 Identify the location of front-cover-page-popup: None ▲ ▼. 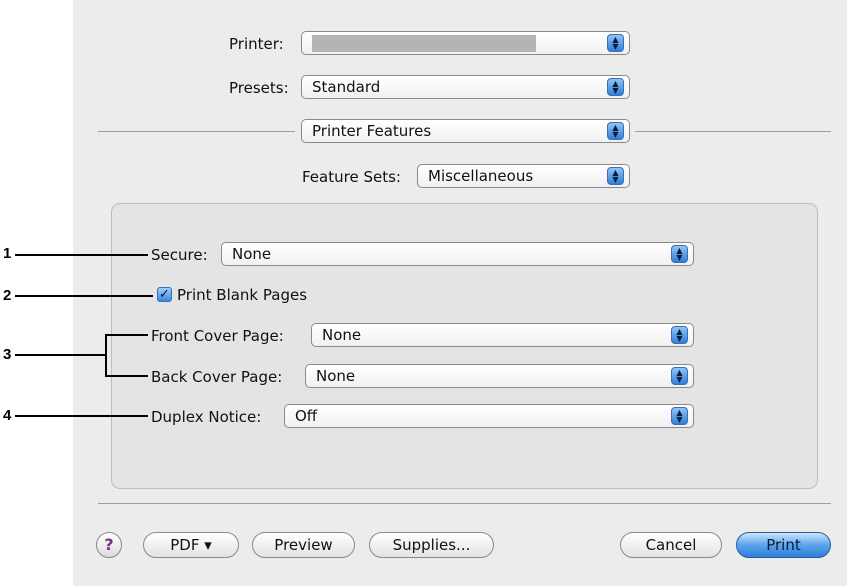
(502, 335).